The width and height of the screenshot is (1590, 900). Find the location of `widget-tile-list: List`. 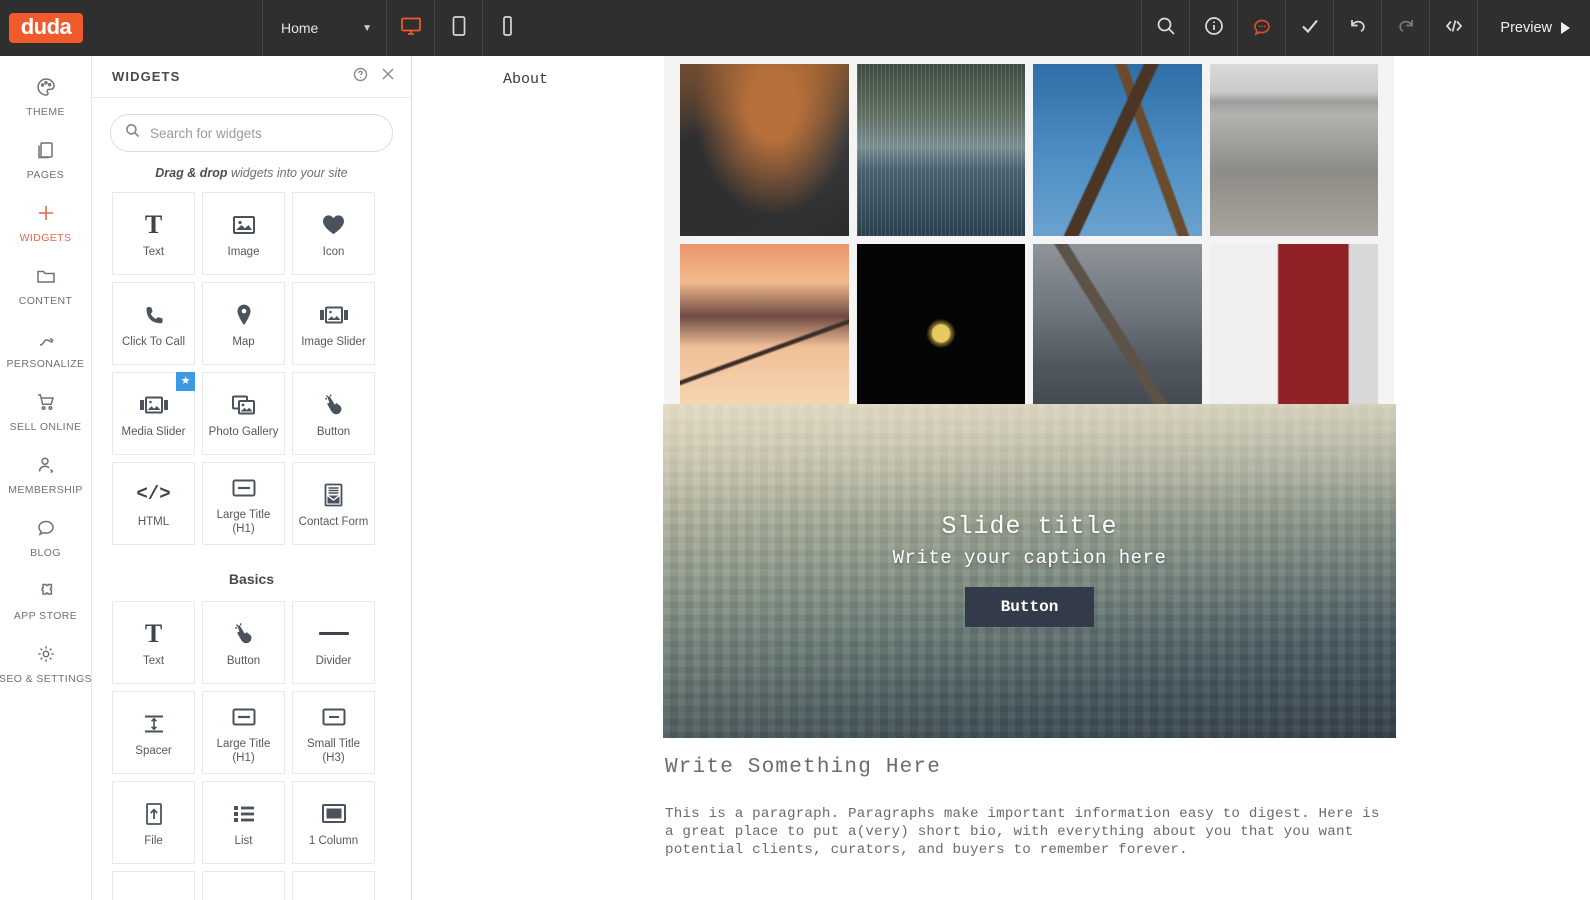

widget-tile-list: List is located at coordinates (243, 822).